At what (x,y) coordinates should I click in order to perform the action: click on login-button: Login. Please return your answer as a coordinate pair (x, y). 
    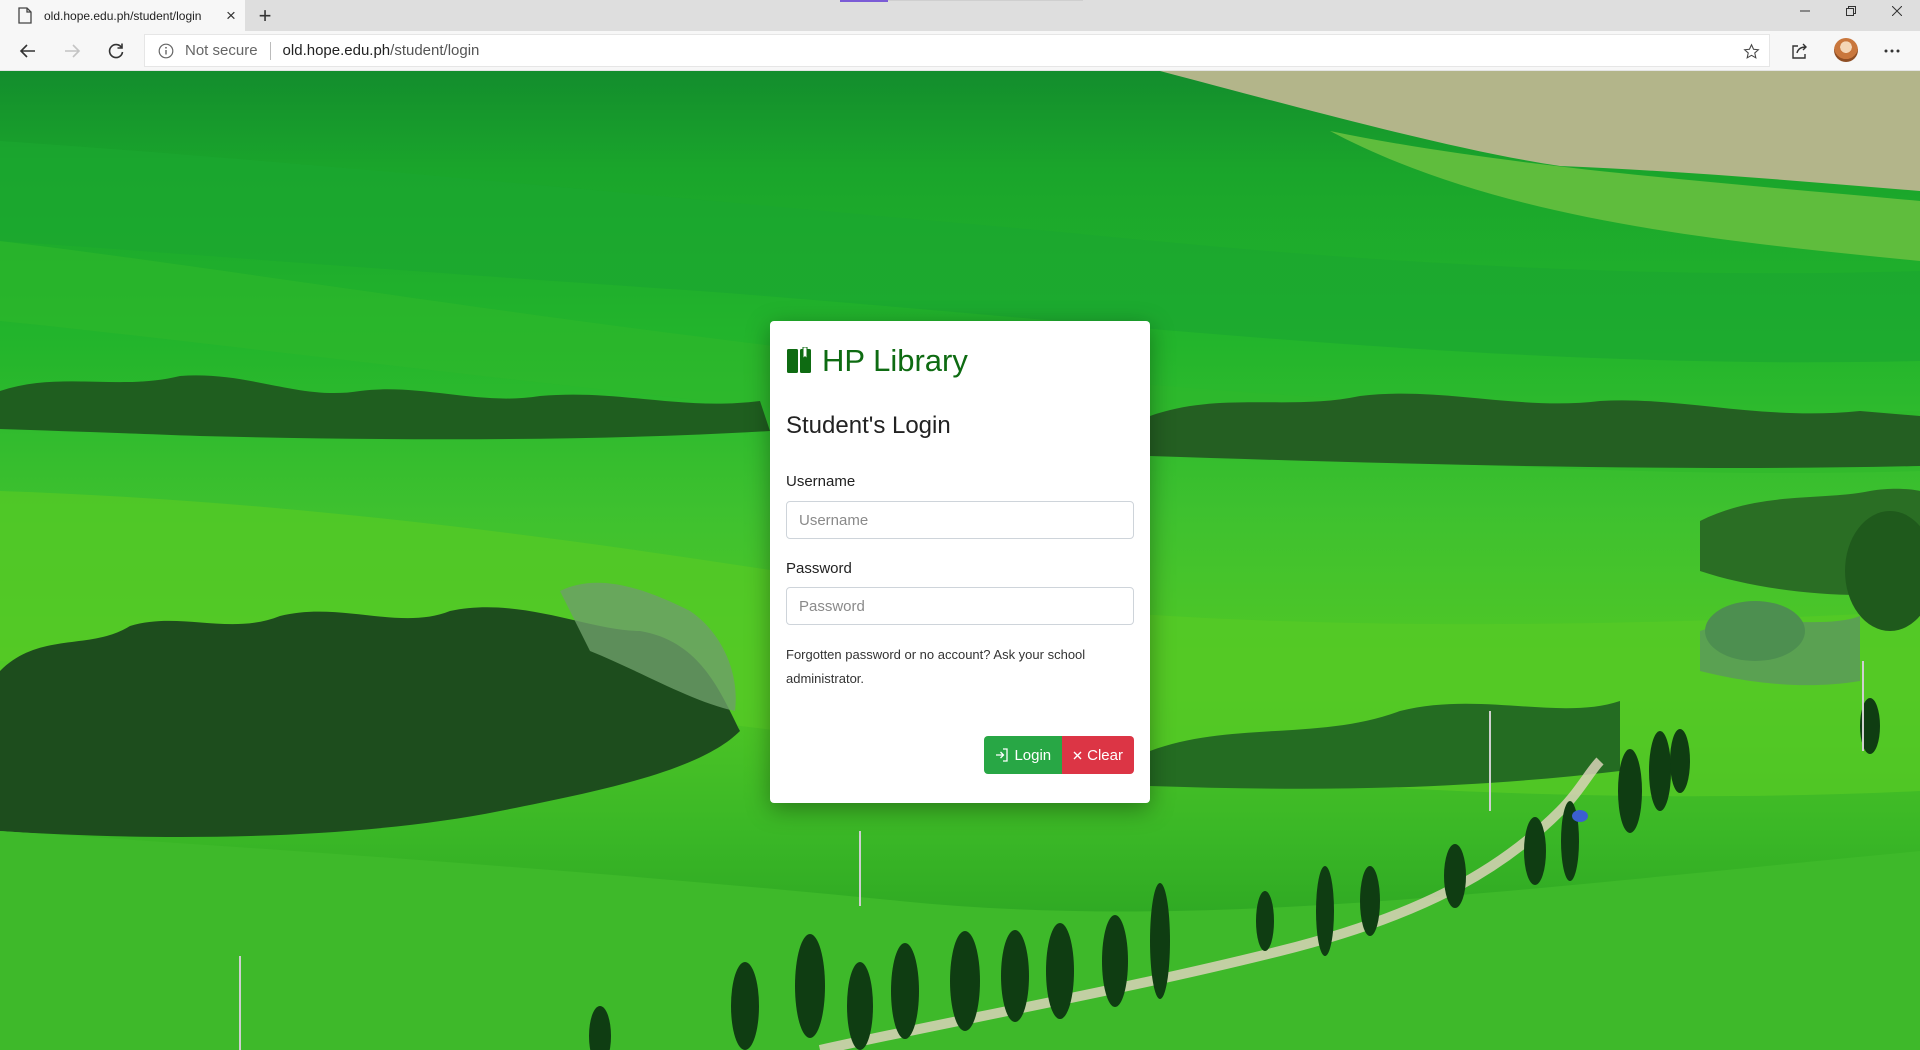
    Looking at the image, I should click on (1023, 755).